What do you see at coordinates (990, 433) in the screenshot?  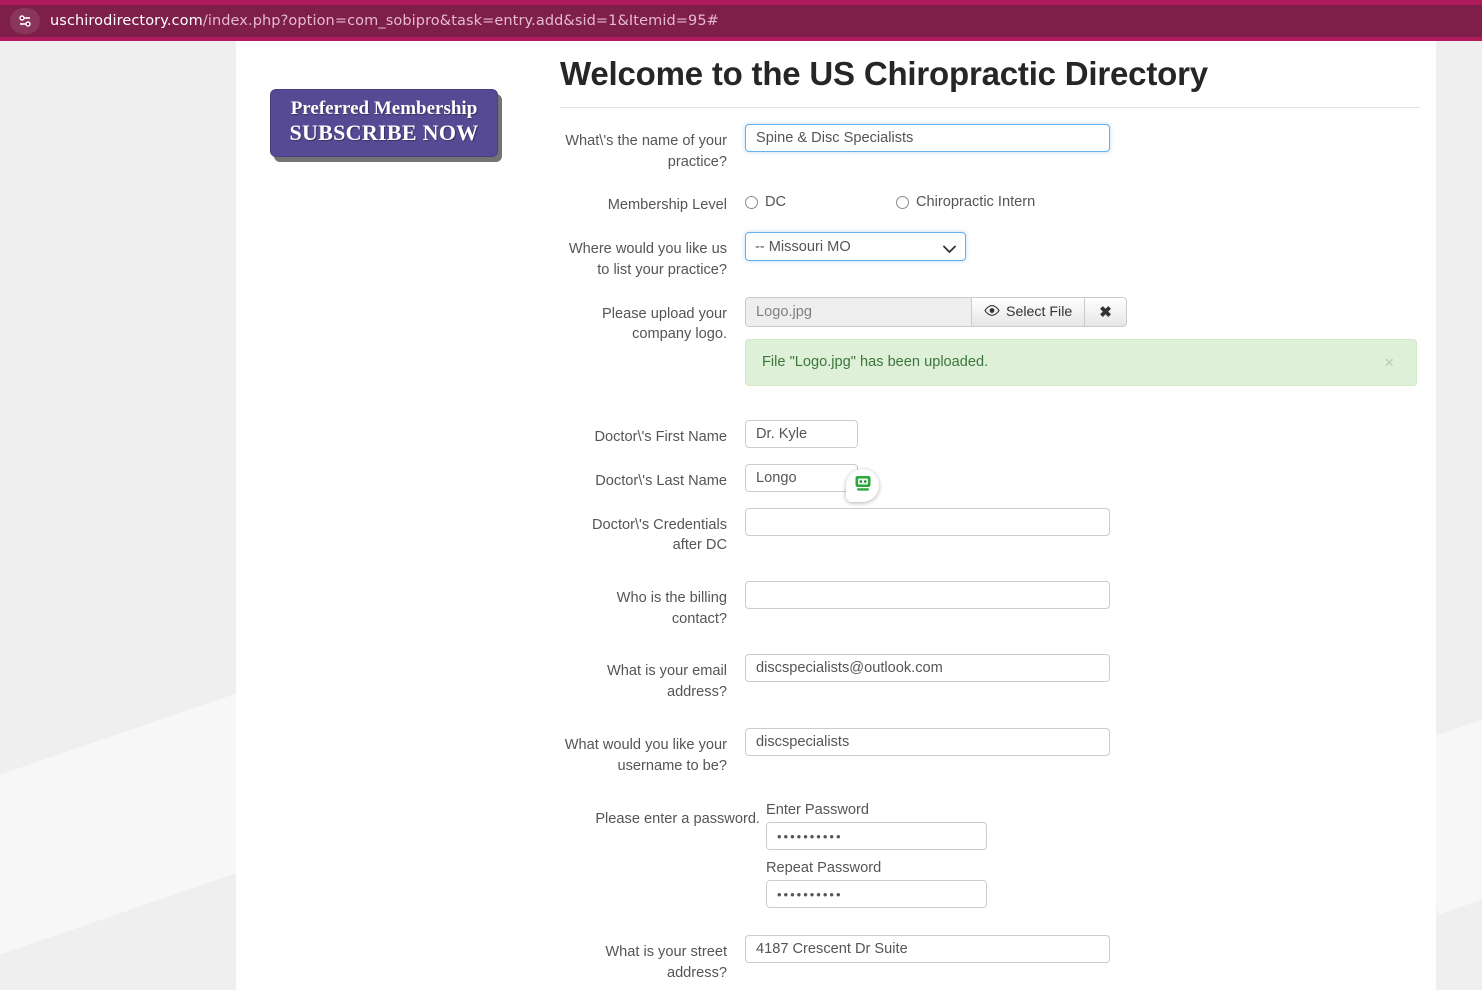 I see `field-row-first-name: Doctor\'s First Name` at bounding box center [990, 433].